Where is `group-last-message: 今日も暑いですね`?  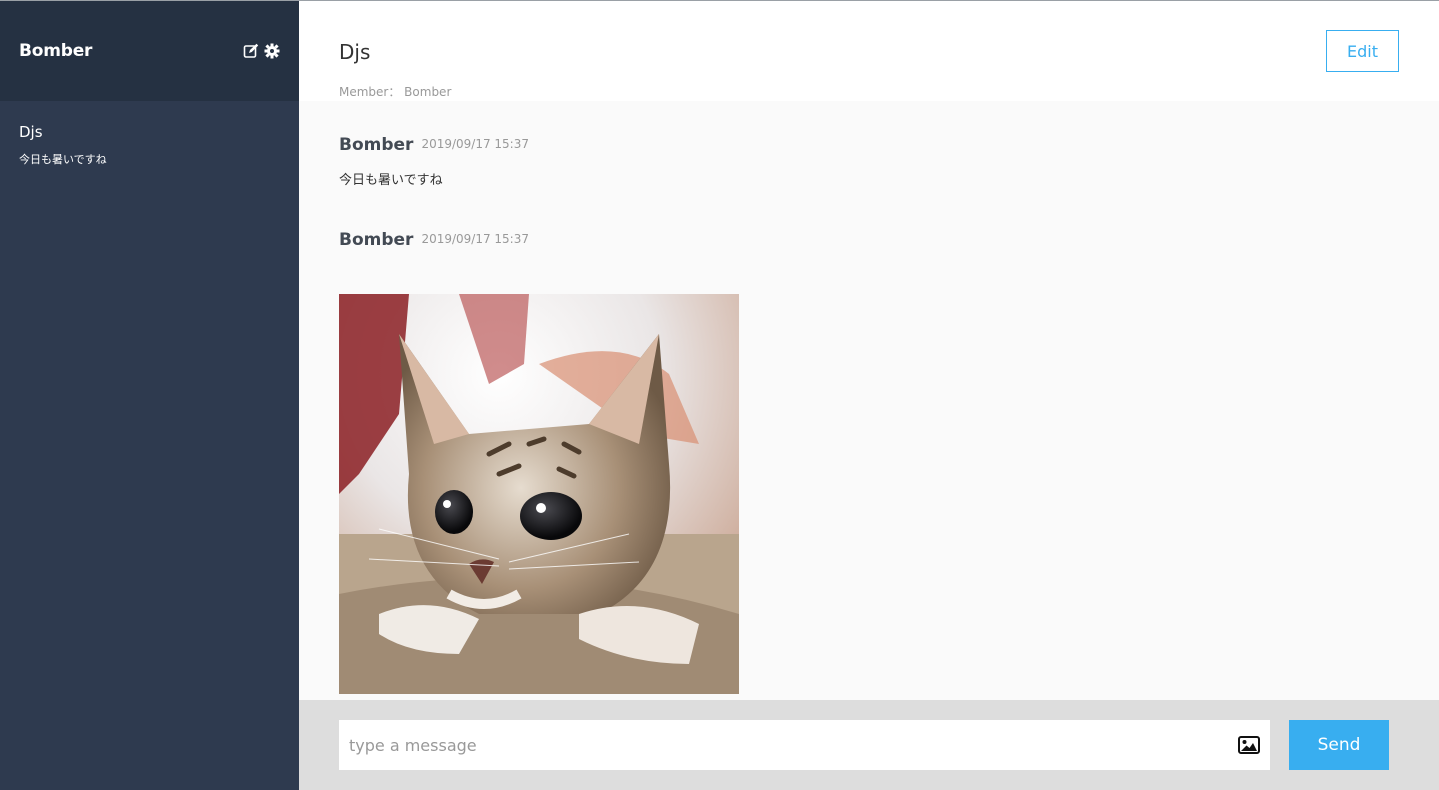
group-last-message: 今日も暑いですね is located at coordinates (63, 159).